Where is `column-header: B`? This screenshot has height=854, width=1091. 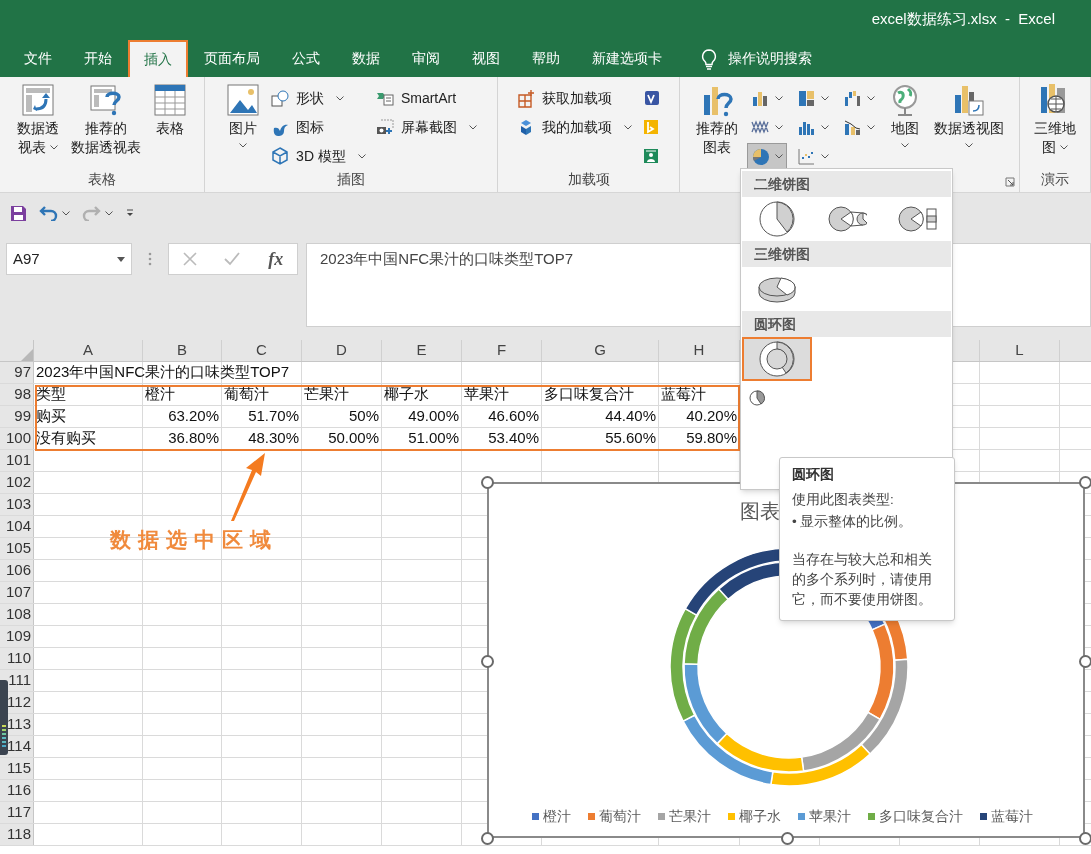
column-header: B is located at coordinates (182, 351).